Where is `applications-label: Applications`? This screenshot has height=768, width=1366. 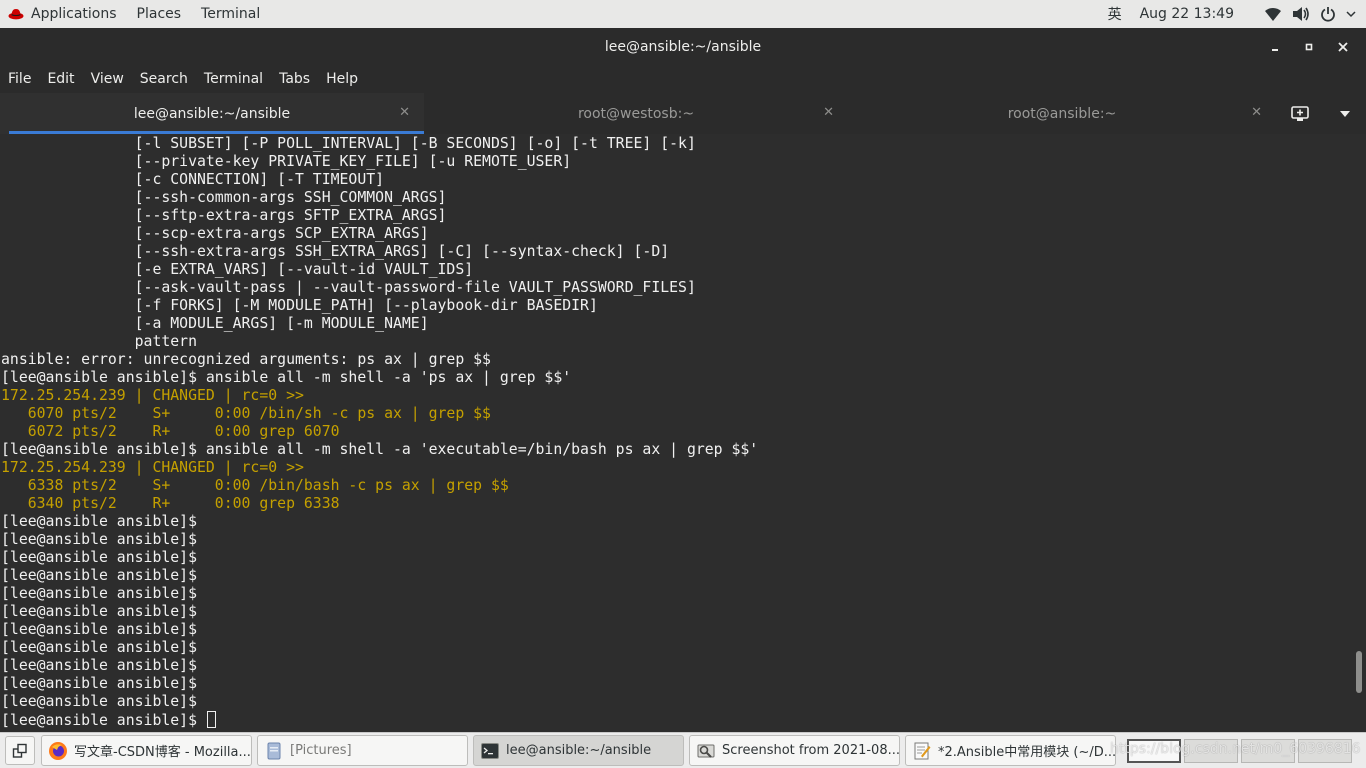 applications-label: Applications is located at coordinates (74, 14).